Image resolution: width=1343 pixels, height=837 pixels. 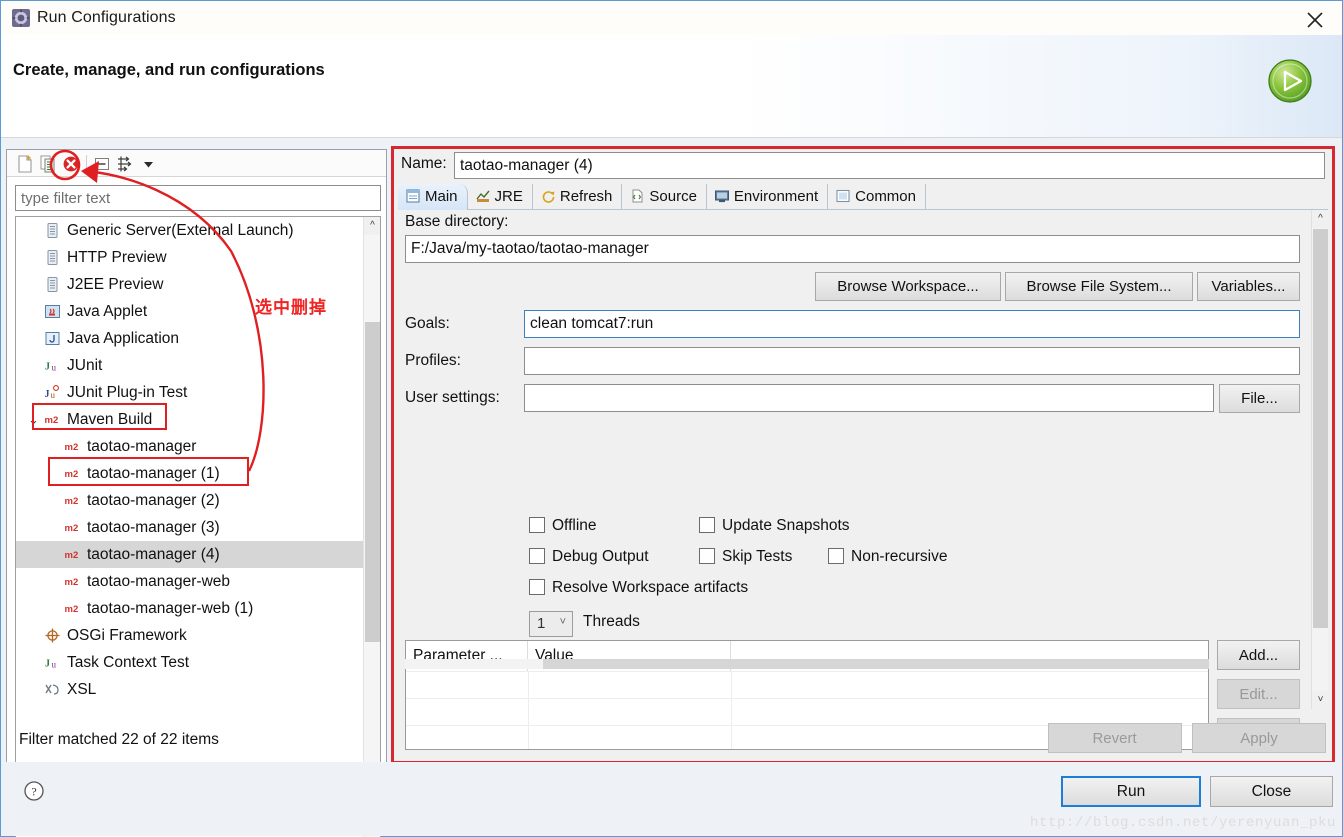 I want to click on form-scrollbar-thumb, so click(x=1320, y=428).